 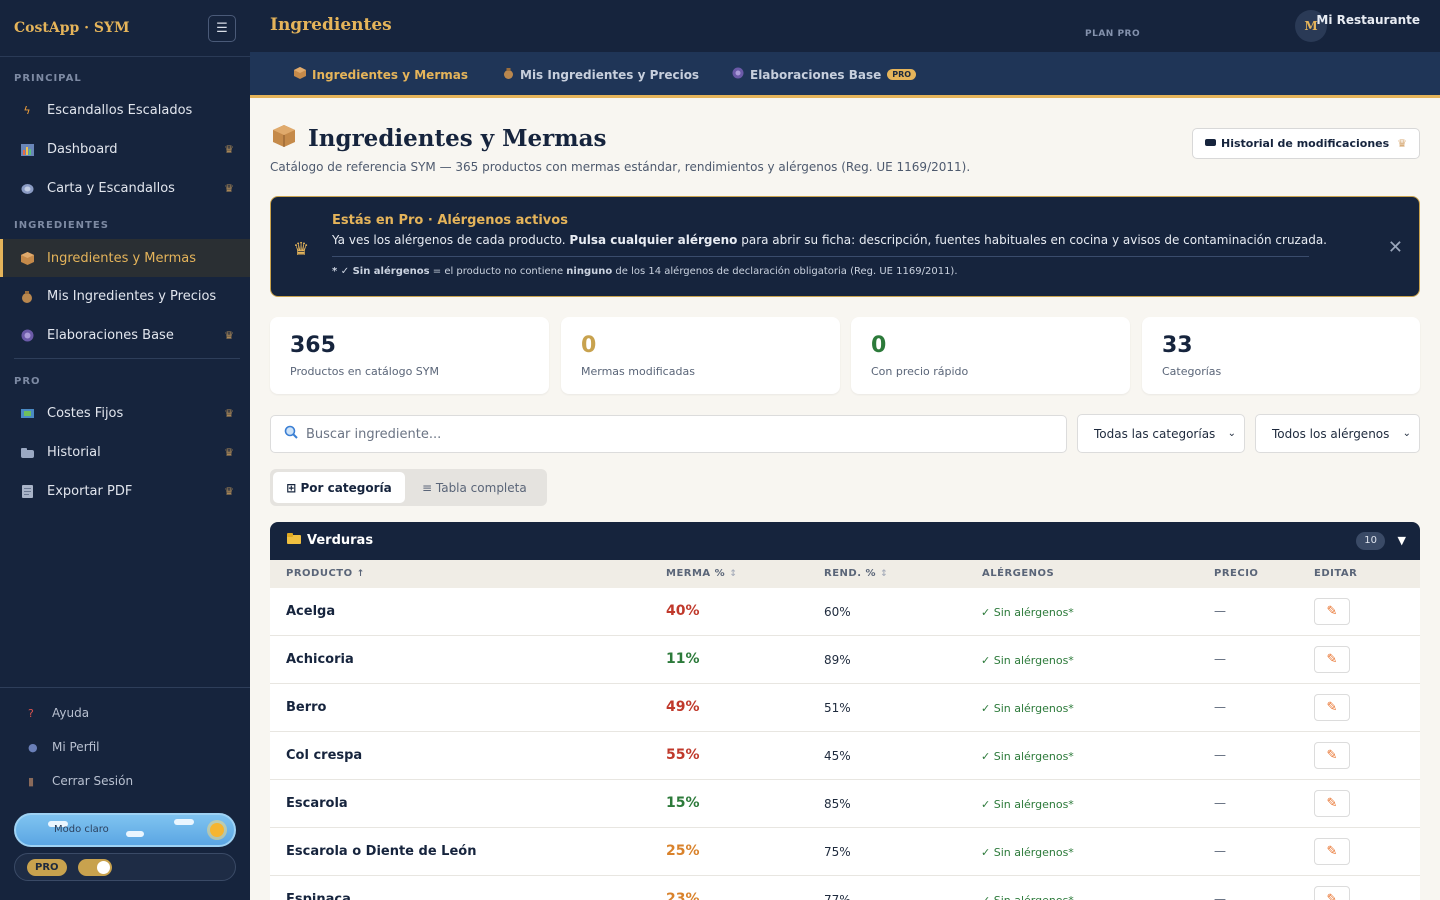 What do you see at coordinates (81, 829) in the screenshot?
I see `theme-mode-label: Modo claro` at bounding box center [81, 829].